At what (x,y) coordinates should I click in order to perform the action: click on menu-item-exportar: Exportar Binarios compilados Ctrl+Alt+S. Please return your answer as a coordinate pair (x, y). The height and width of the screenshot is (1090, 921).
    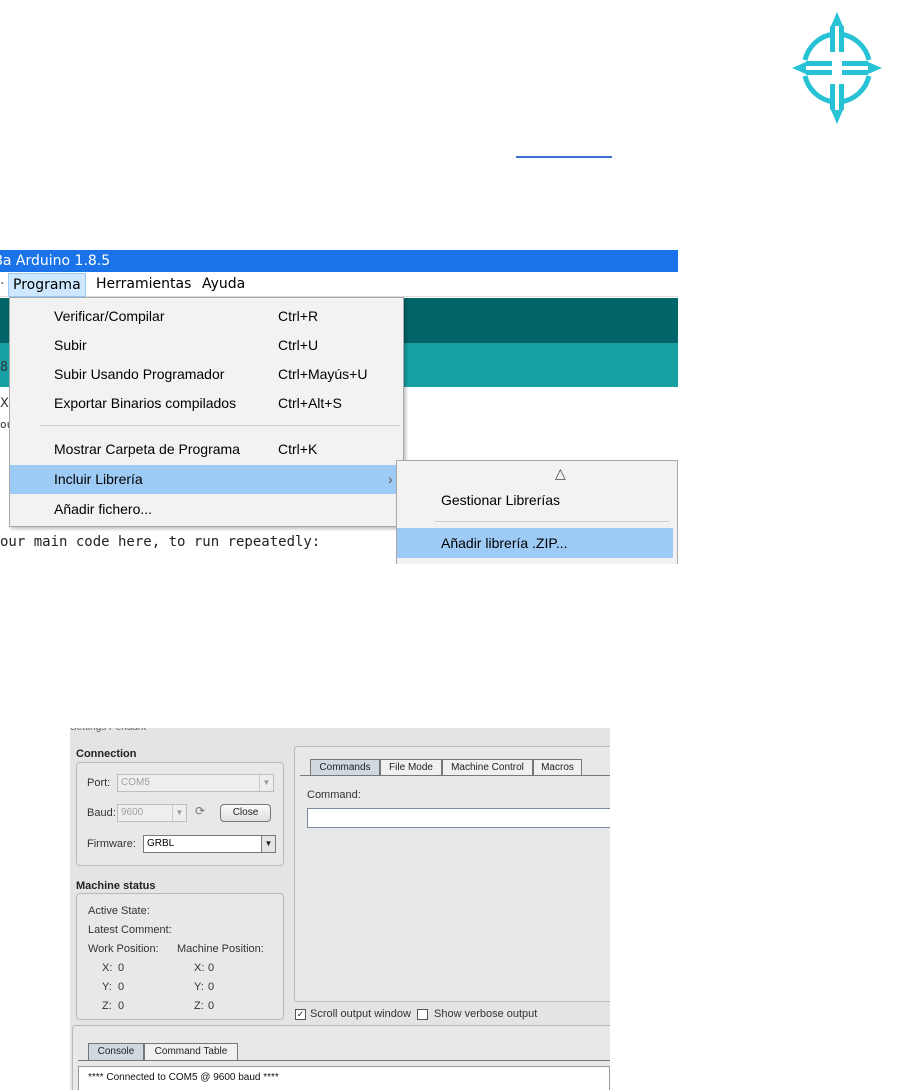
    Looking at the image, I should click on (206, 403).